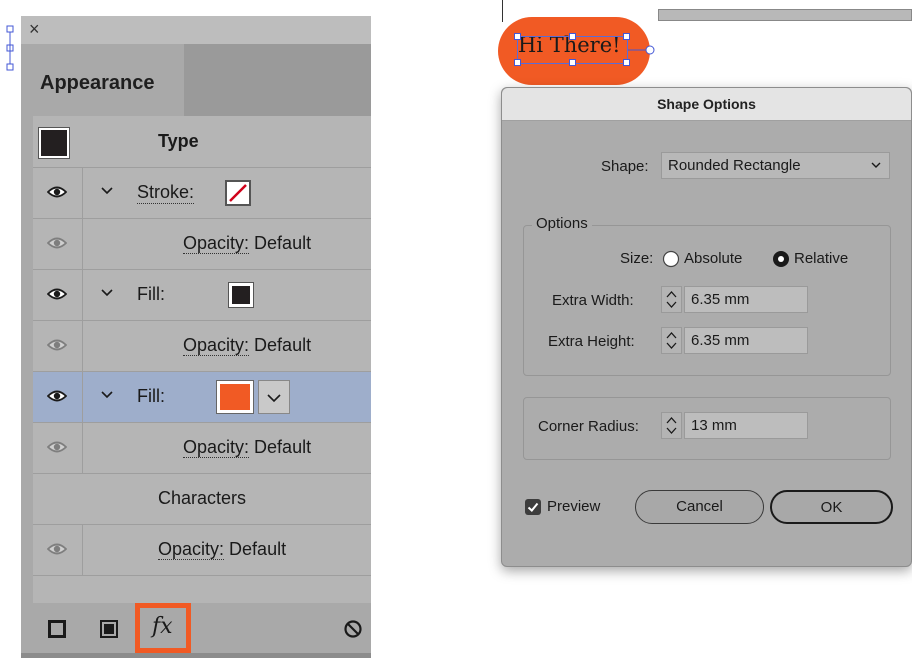 This screenshot has width=912, height=658. I want to click on tab-appearance: Appearance, so click(103, 80).